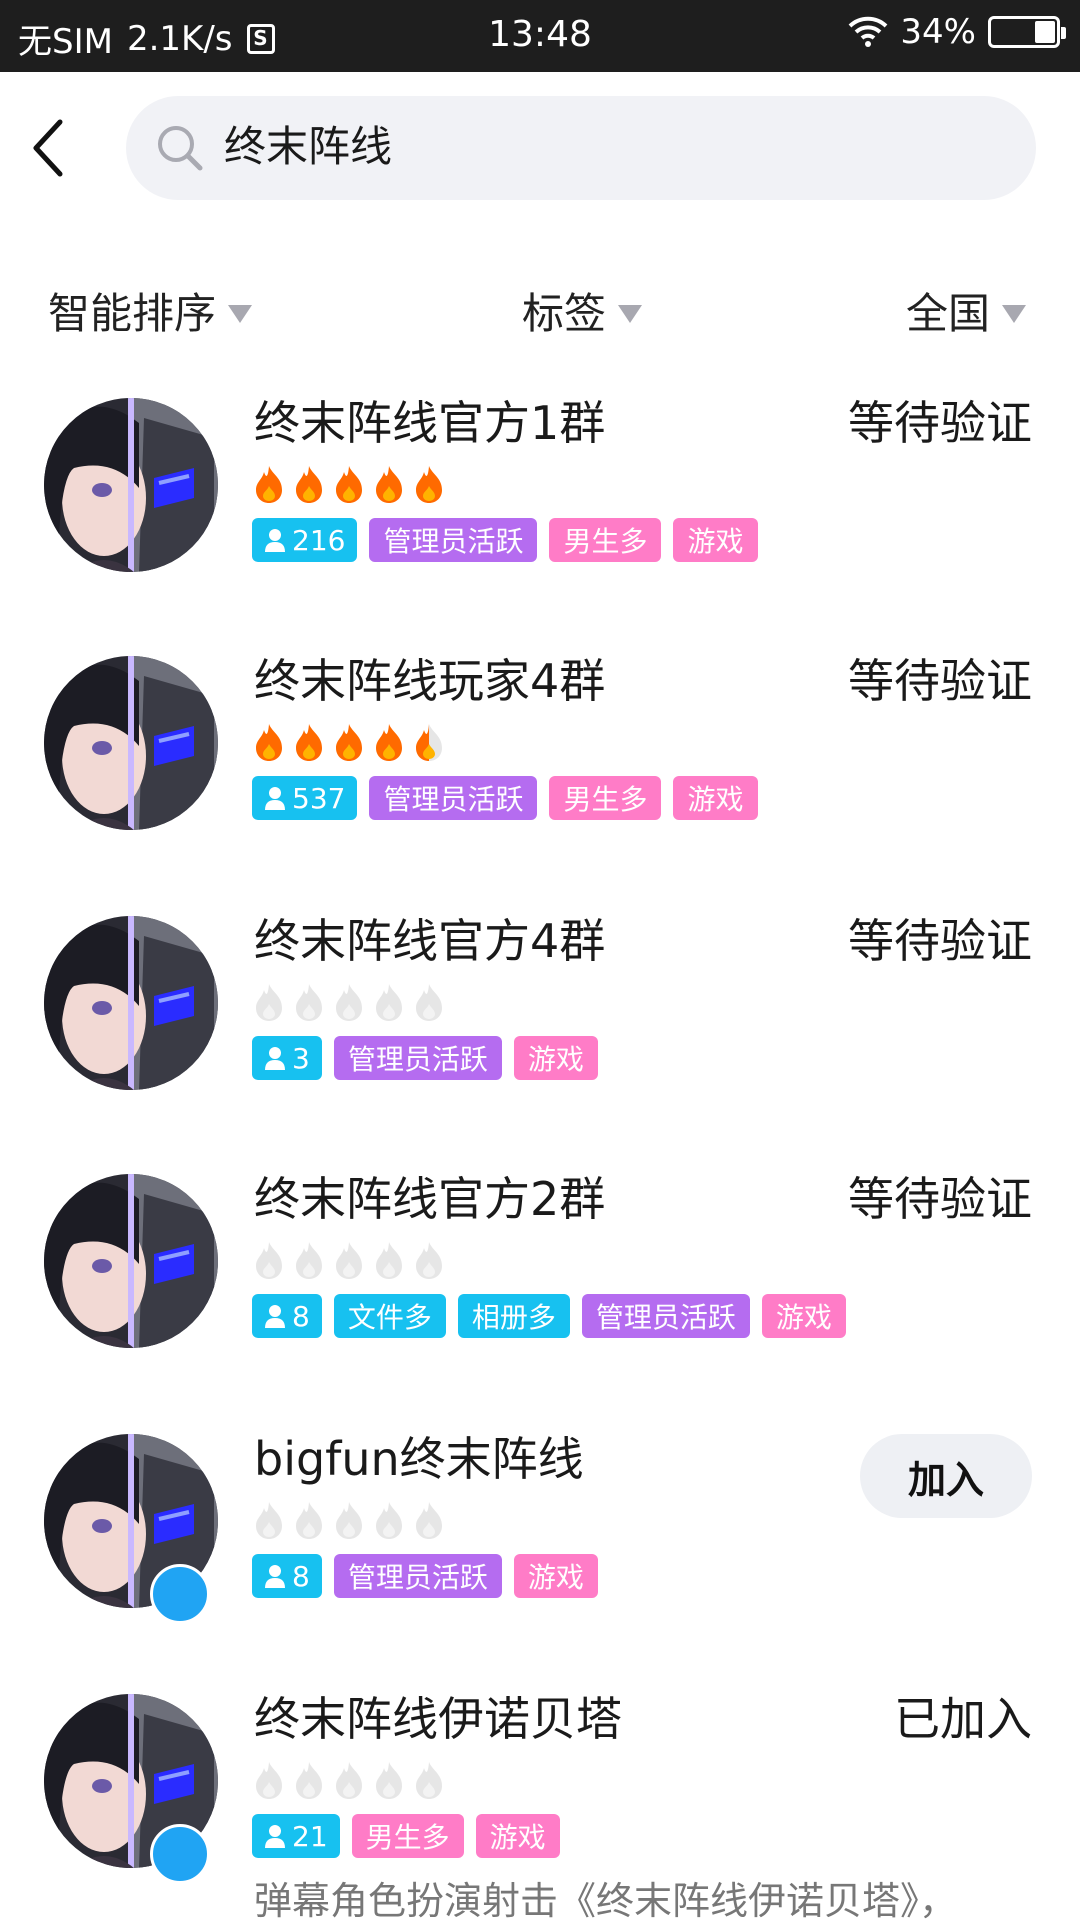  I want to click on filter-tag: 标签, so click(582, 310).